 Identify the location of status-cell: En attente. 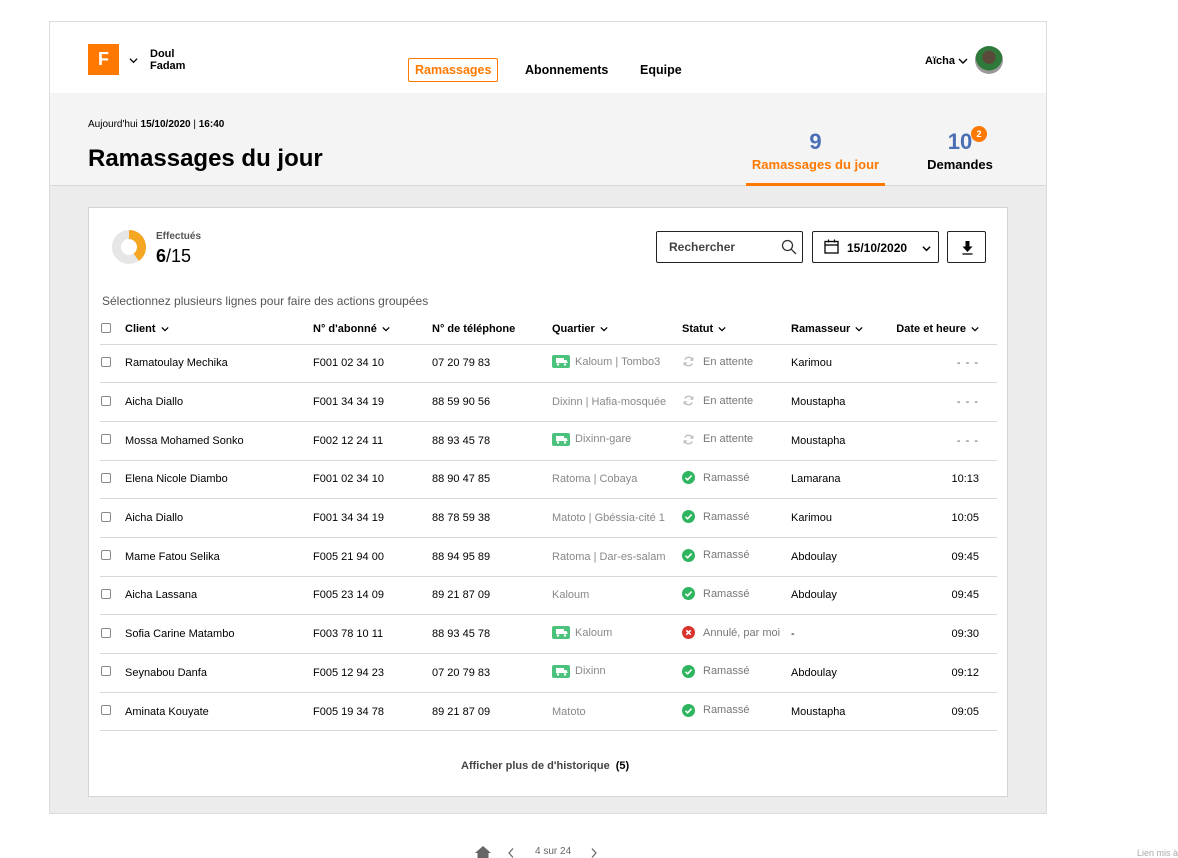
(736, 441).